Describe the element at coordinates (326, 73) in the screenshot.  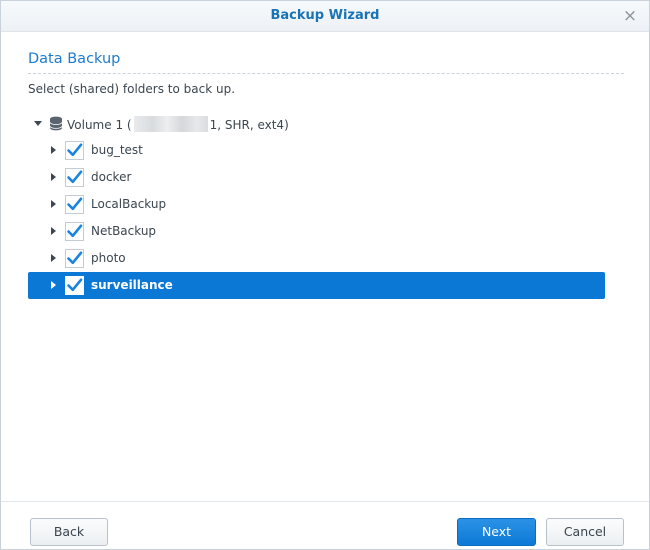
I see `section-divider` at that location.